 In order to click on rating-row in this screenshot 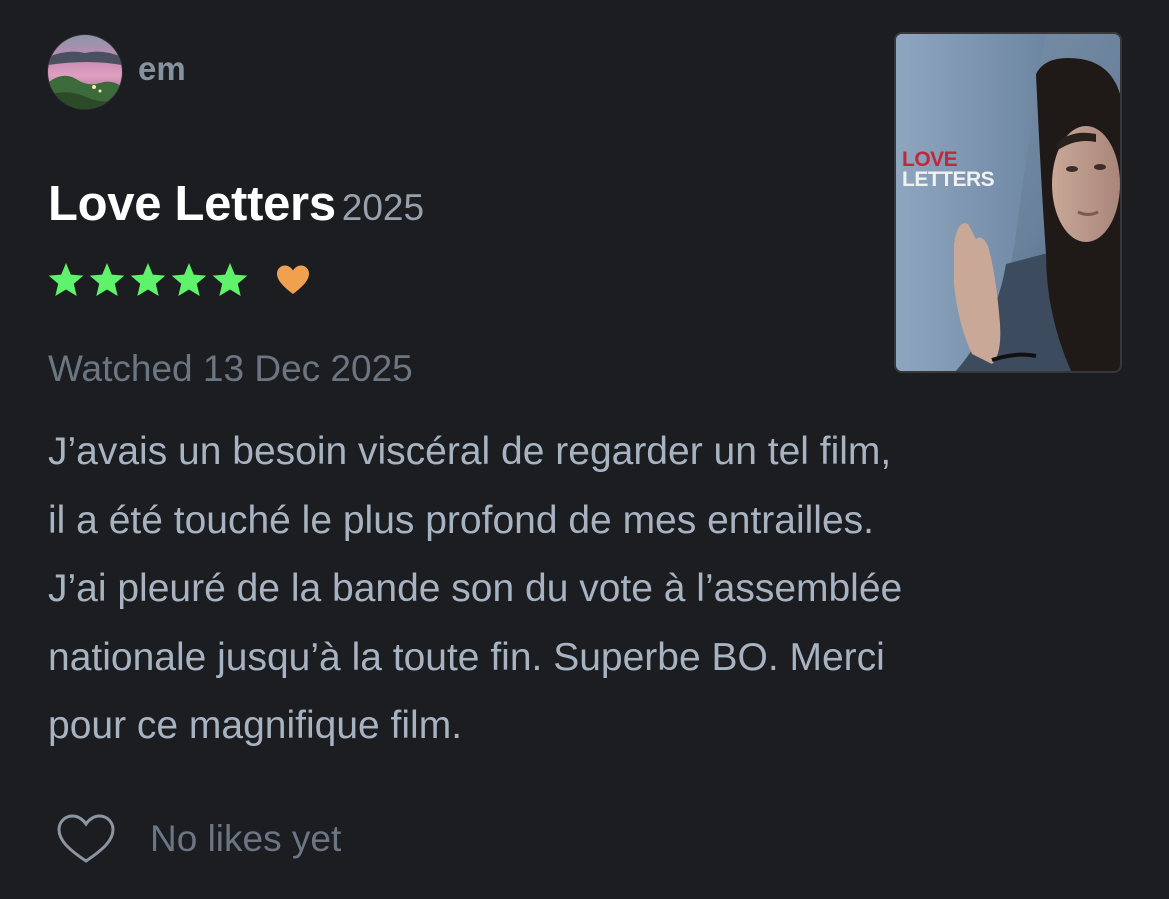, I will do `click(179, 280)`.